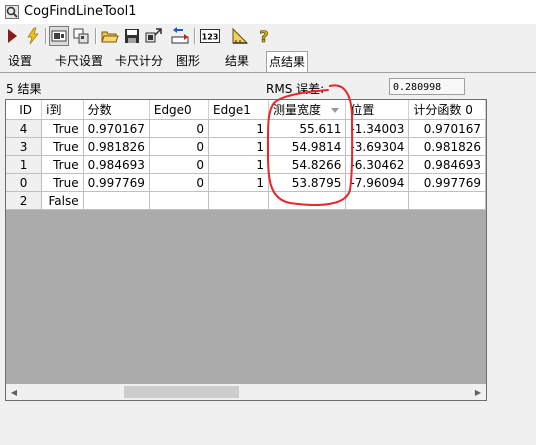  I want to click on table-row: 2 False, so click(246, 200).